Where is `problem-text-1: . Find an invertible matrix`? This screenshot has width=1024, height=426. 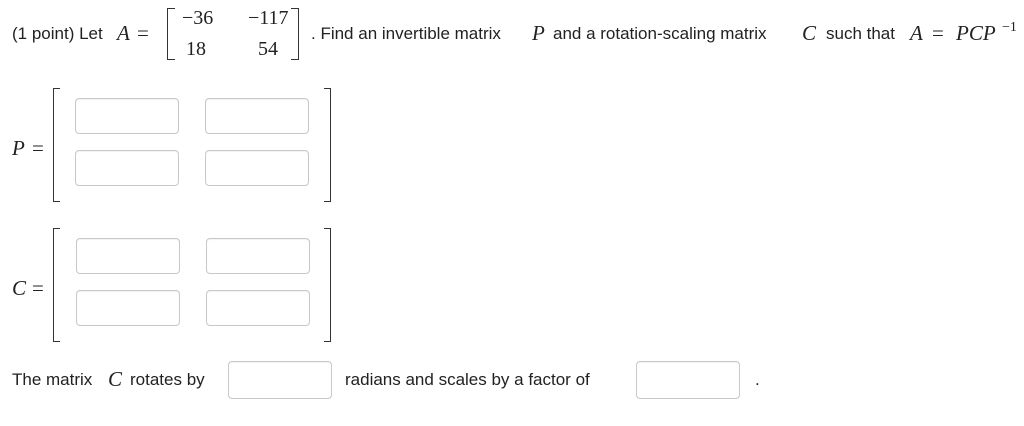
problem-text-1: . Find an invertible matrix is located at coordinates (406, 33).